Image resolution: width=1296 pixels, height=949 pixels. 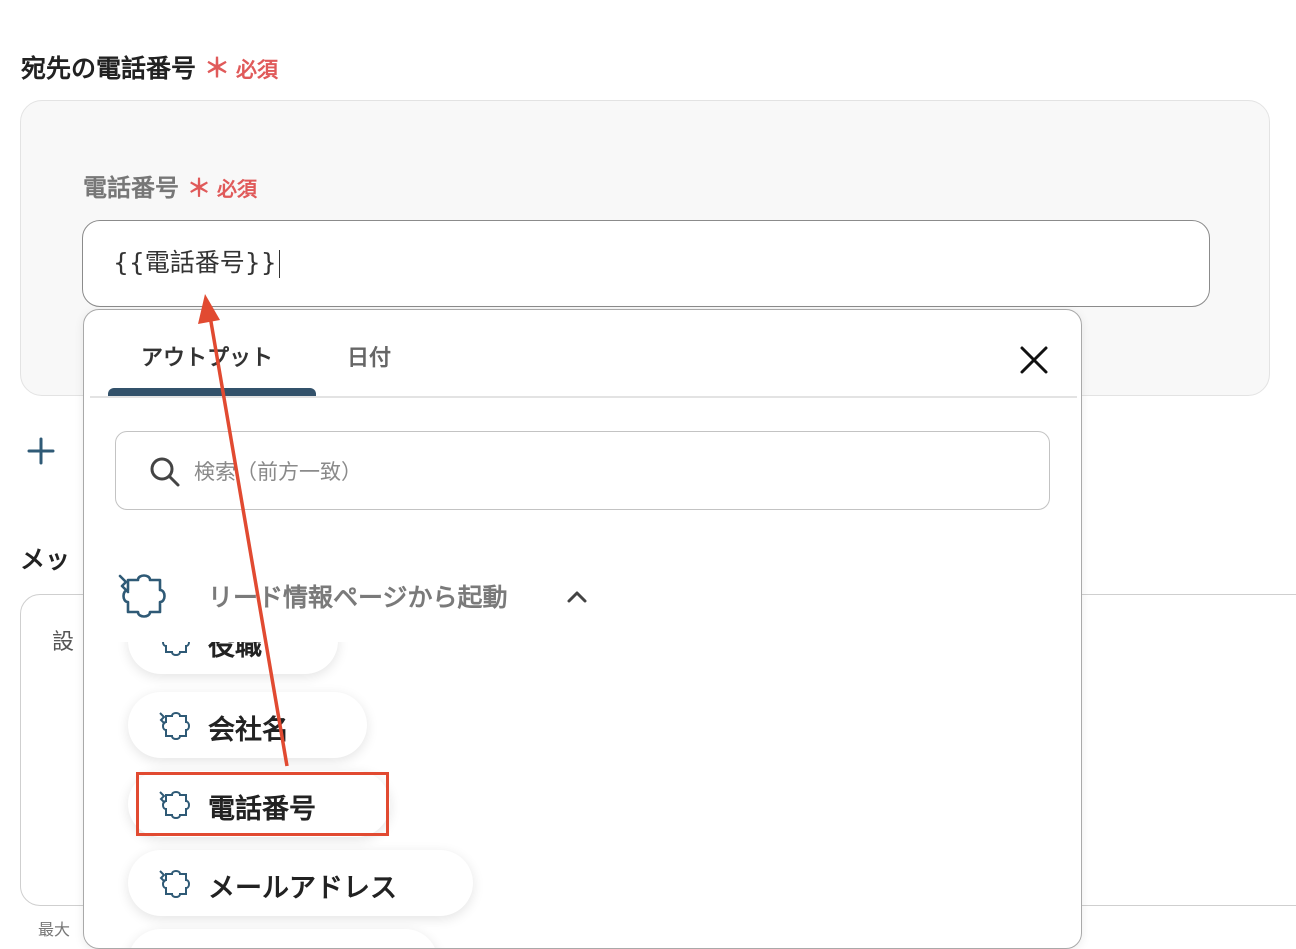 I want to click on search-placeholder: 検索（前方一致）, so click(x=278, y=472).